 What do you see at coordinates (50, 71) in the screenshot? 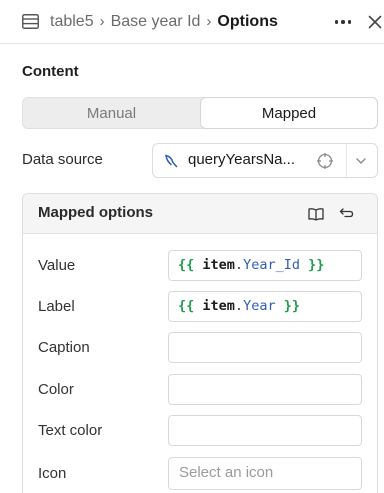
I see `section-title-content: Content` at bounding box center [50, 71].